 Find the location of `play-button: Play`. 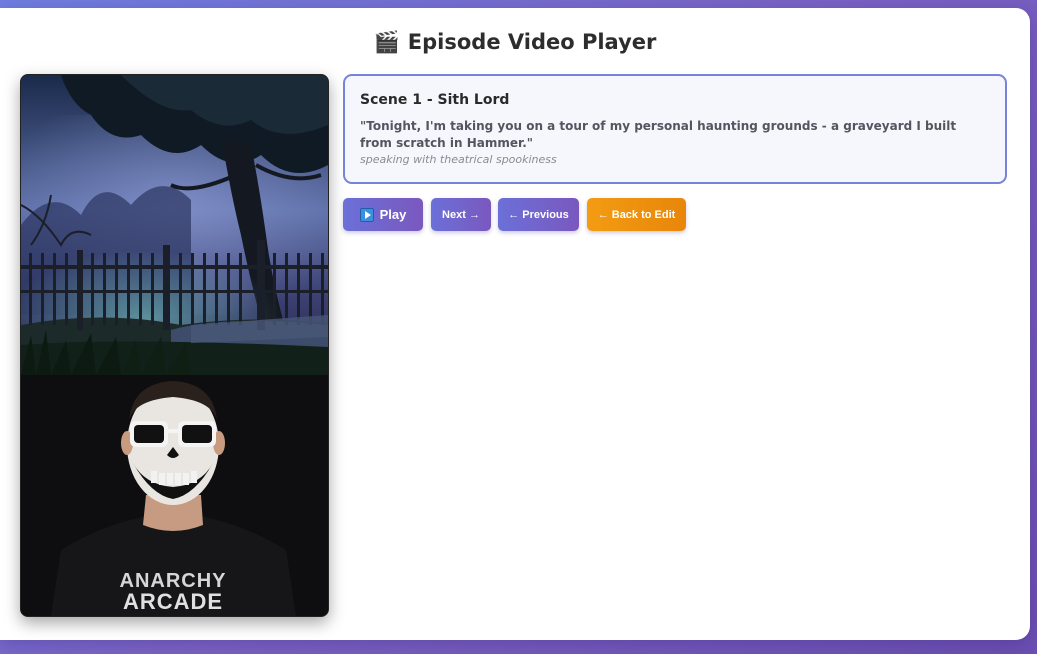

play-button: Play is located at coordinates (383, 214).